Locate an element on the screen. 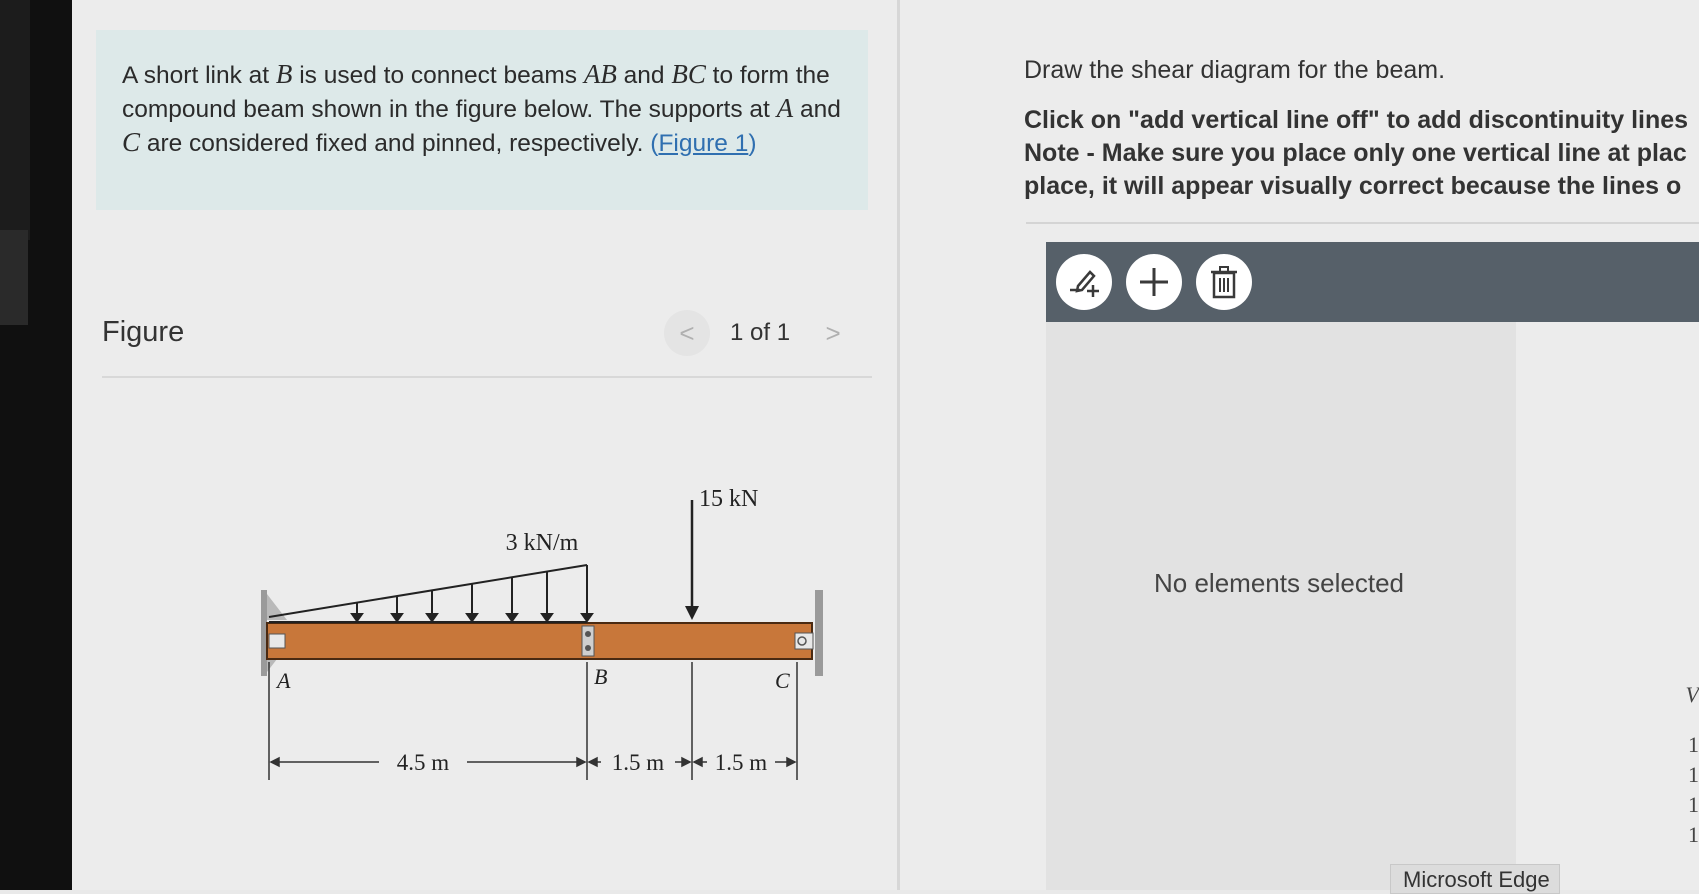 The height and width of the screenshot is (894, 1699). next-figure-button: > is located at coordinates (833, 333).